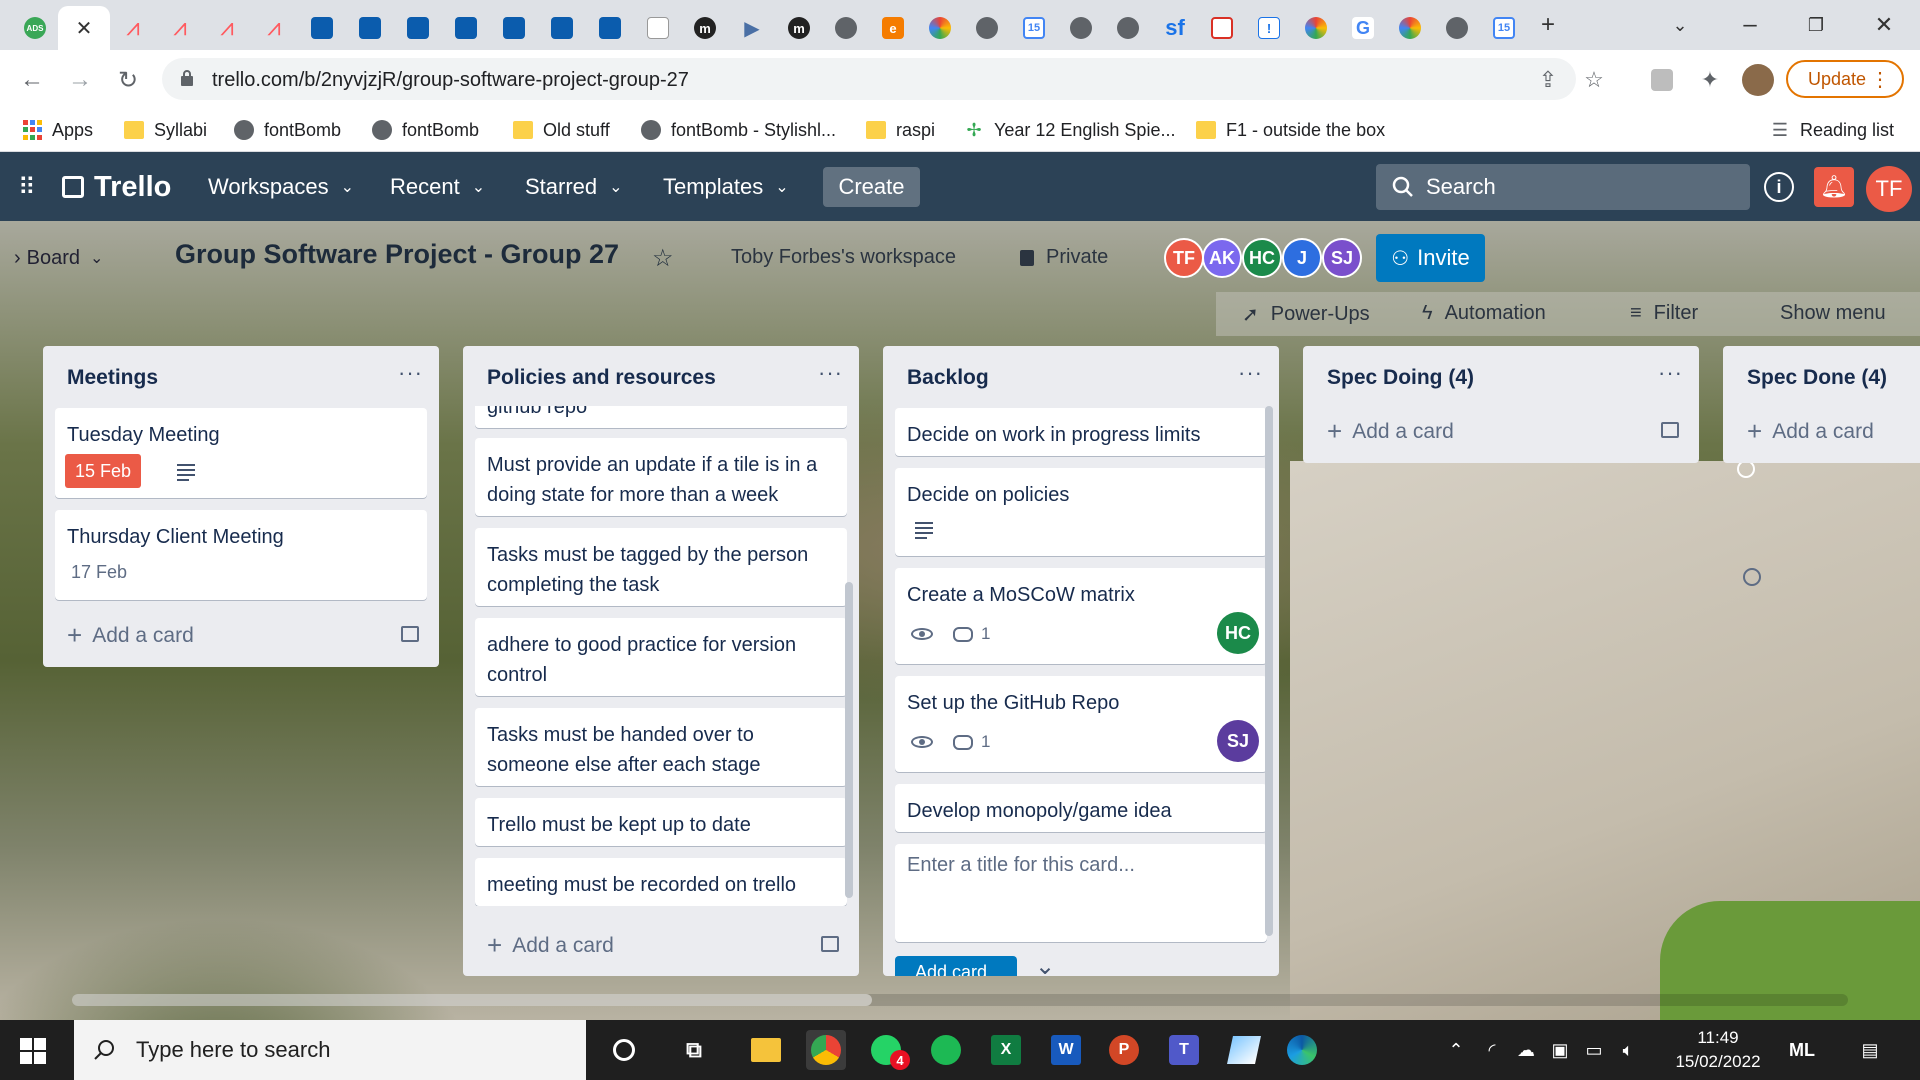  I want to click on tab-active-trello: ✕, so click(84, 28).